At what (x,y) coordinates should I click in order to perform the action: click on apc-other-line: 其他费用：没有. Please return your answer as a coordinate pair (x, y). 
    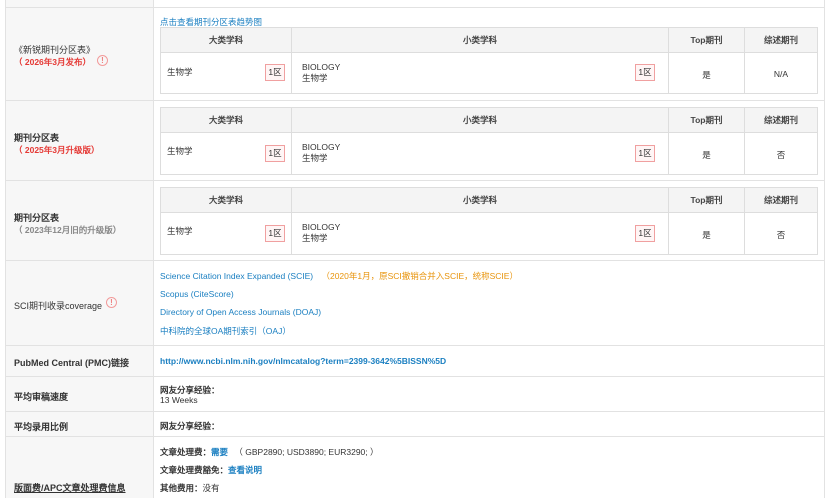
    Looking at the image, I should click on (190, 488).